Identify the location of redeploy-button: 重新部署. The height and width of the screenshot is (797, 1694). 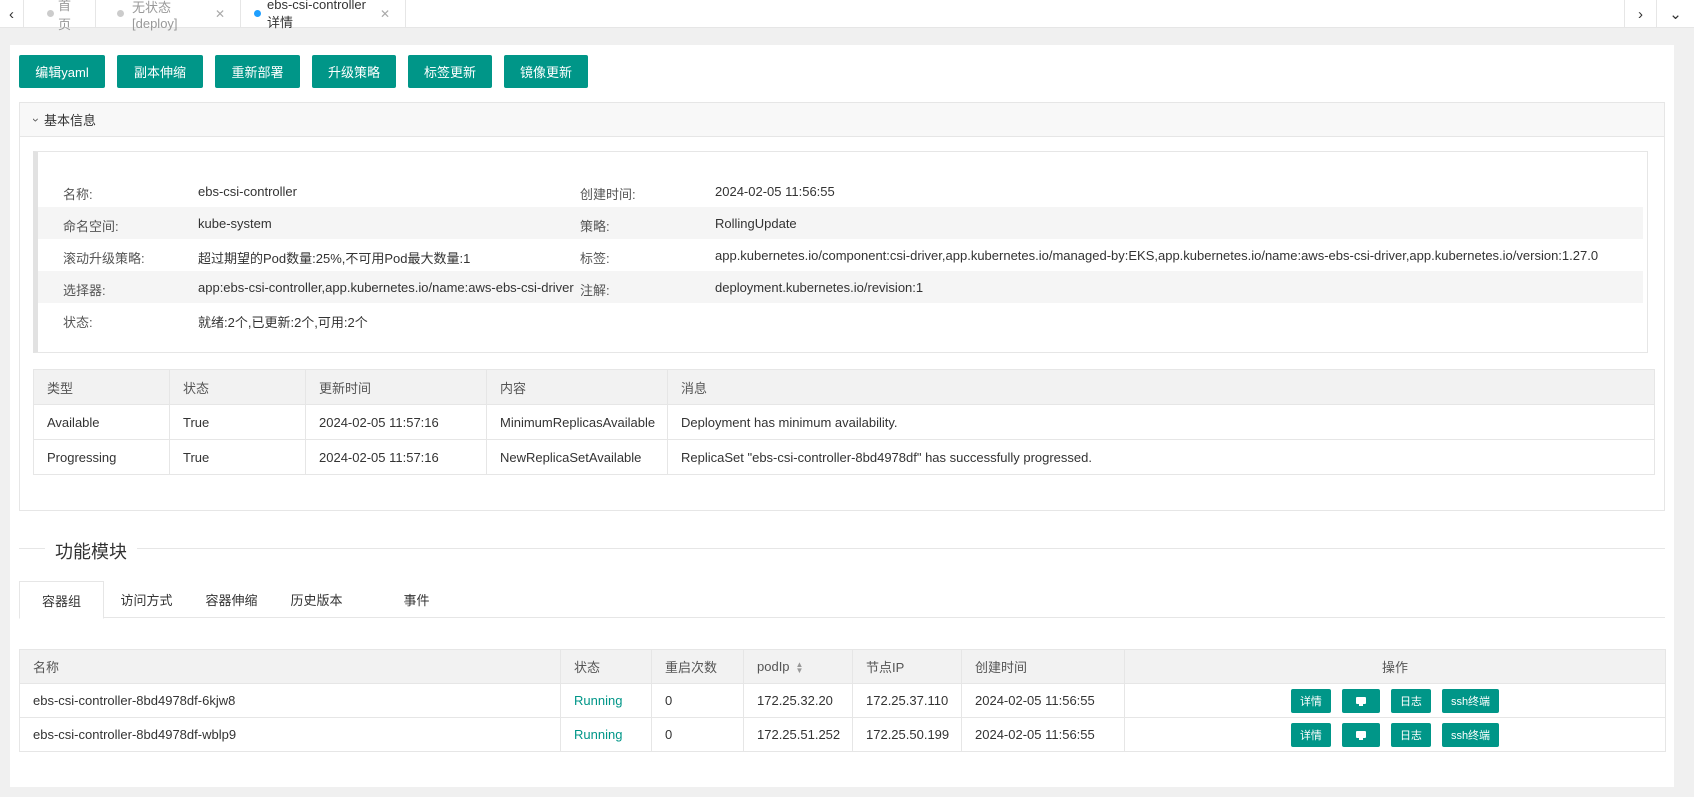
(257, 71).